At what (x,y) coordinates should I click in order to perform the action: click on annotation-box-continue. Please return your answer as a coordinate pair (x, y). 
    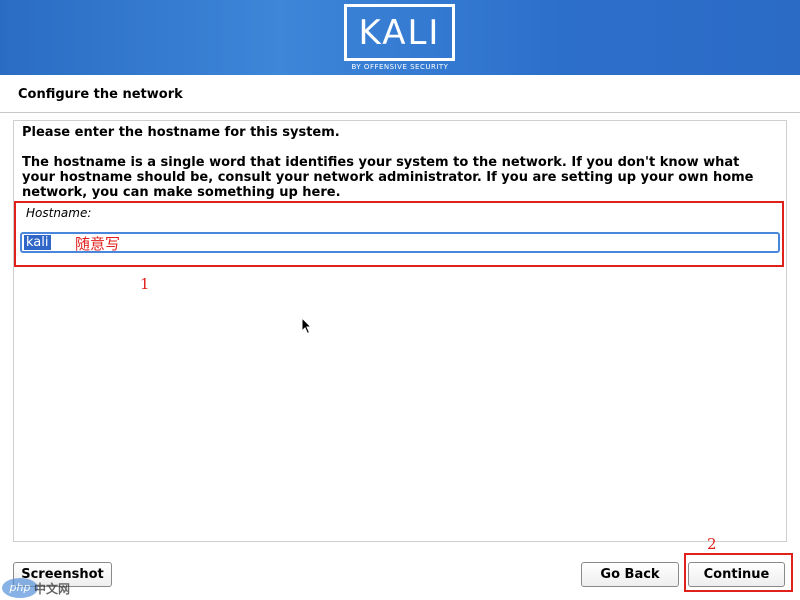
    Looking at the image, I should click on (738, 572).